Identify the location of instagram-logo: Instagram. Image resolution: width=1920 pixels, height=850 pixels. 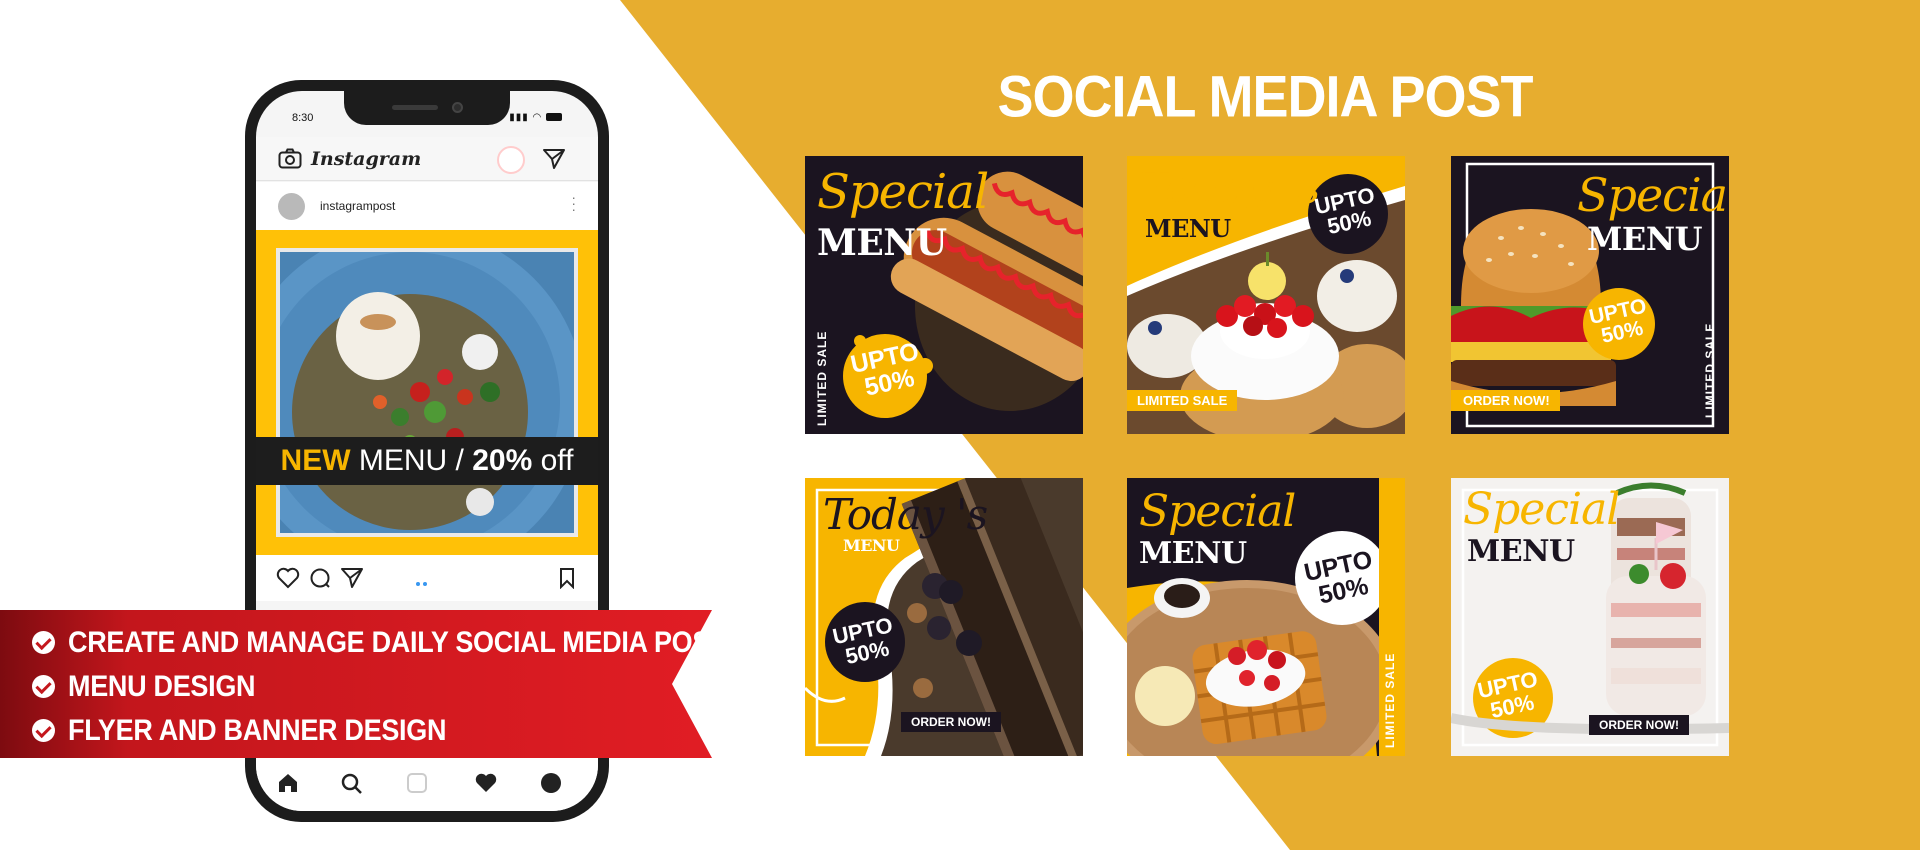
(366, 159).